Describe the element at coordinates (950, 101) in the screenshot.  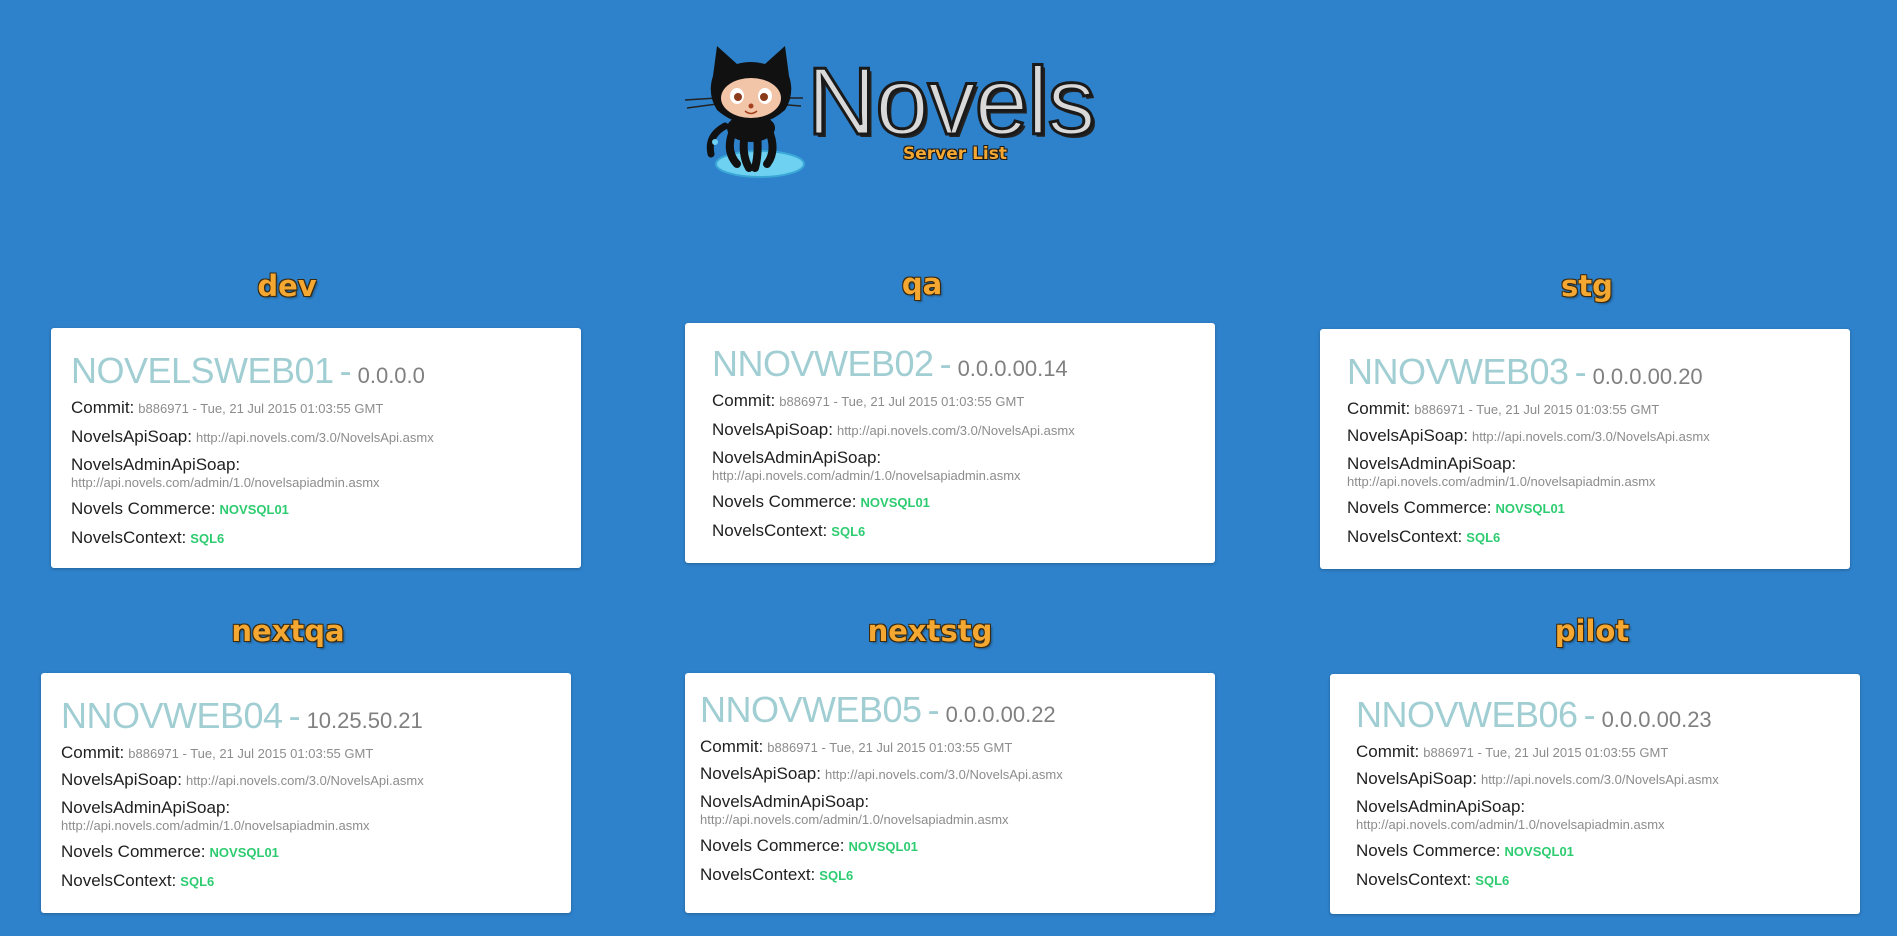
I see `logo-wordmark: Novels` at that location.